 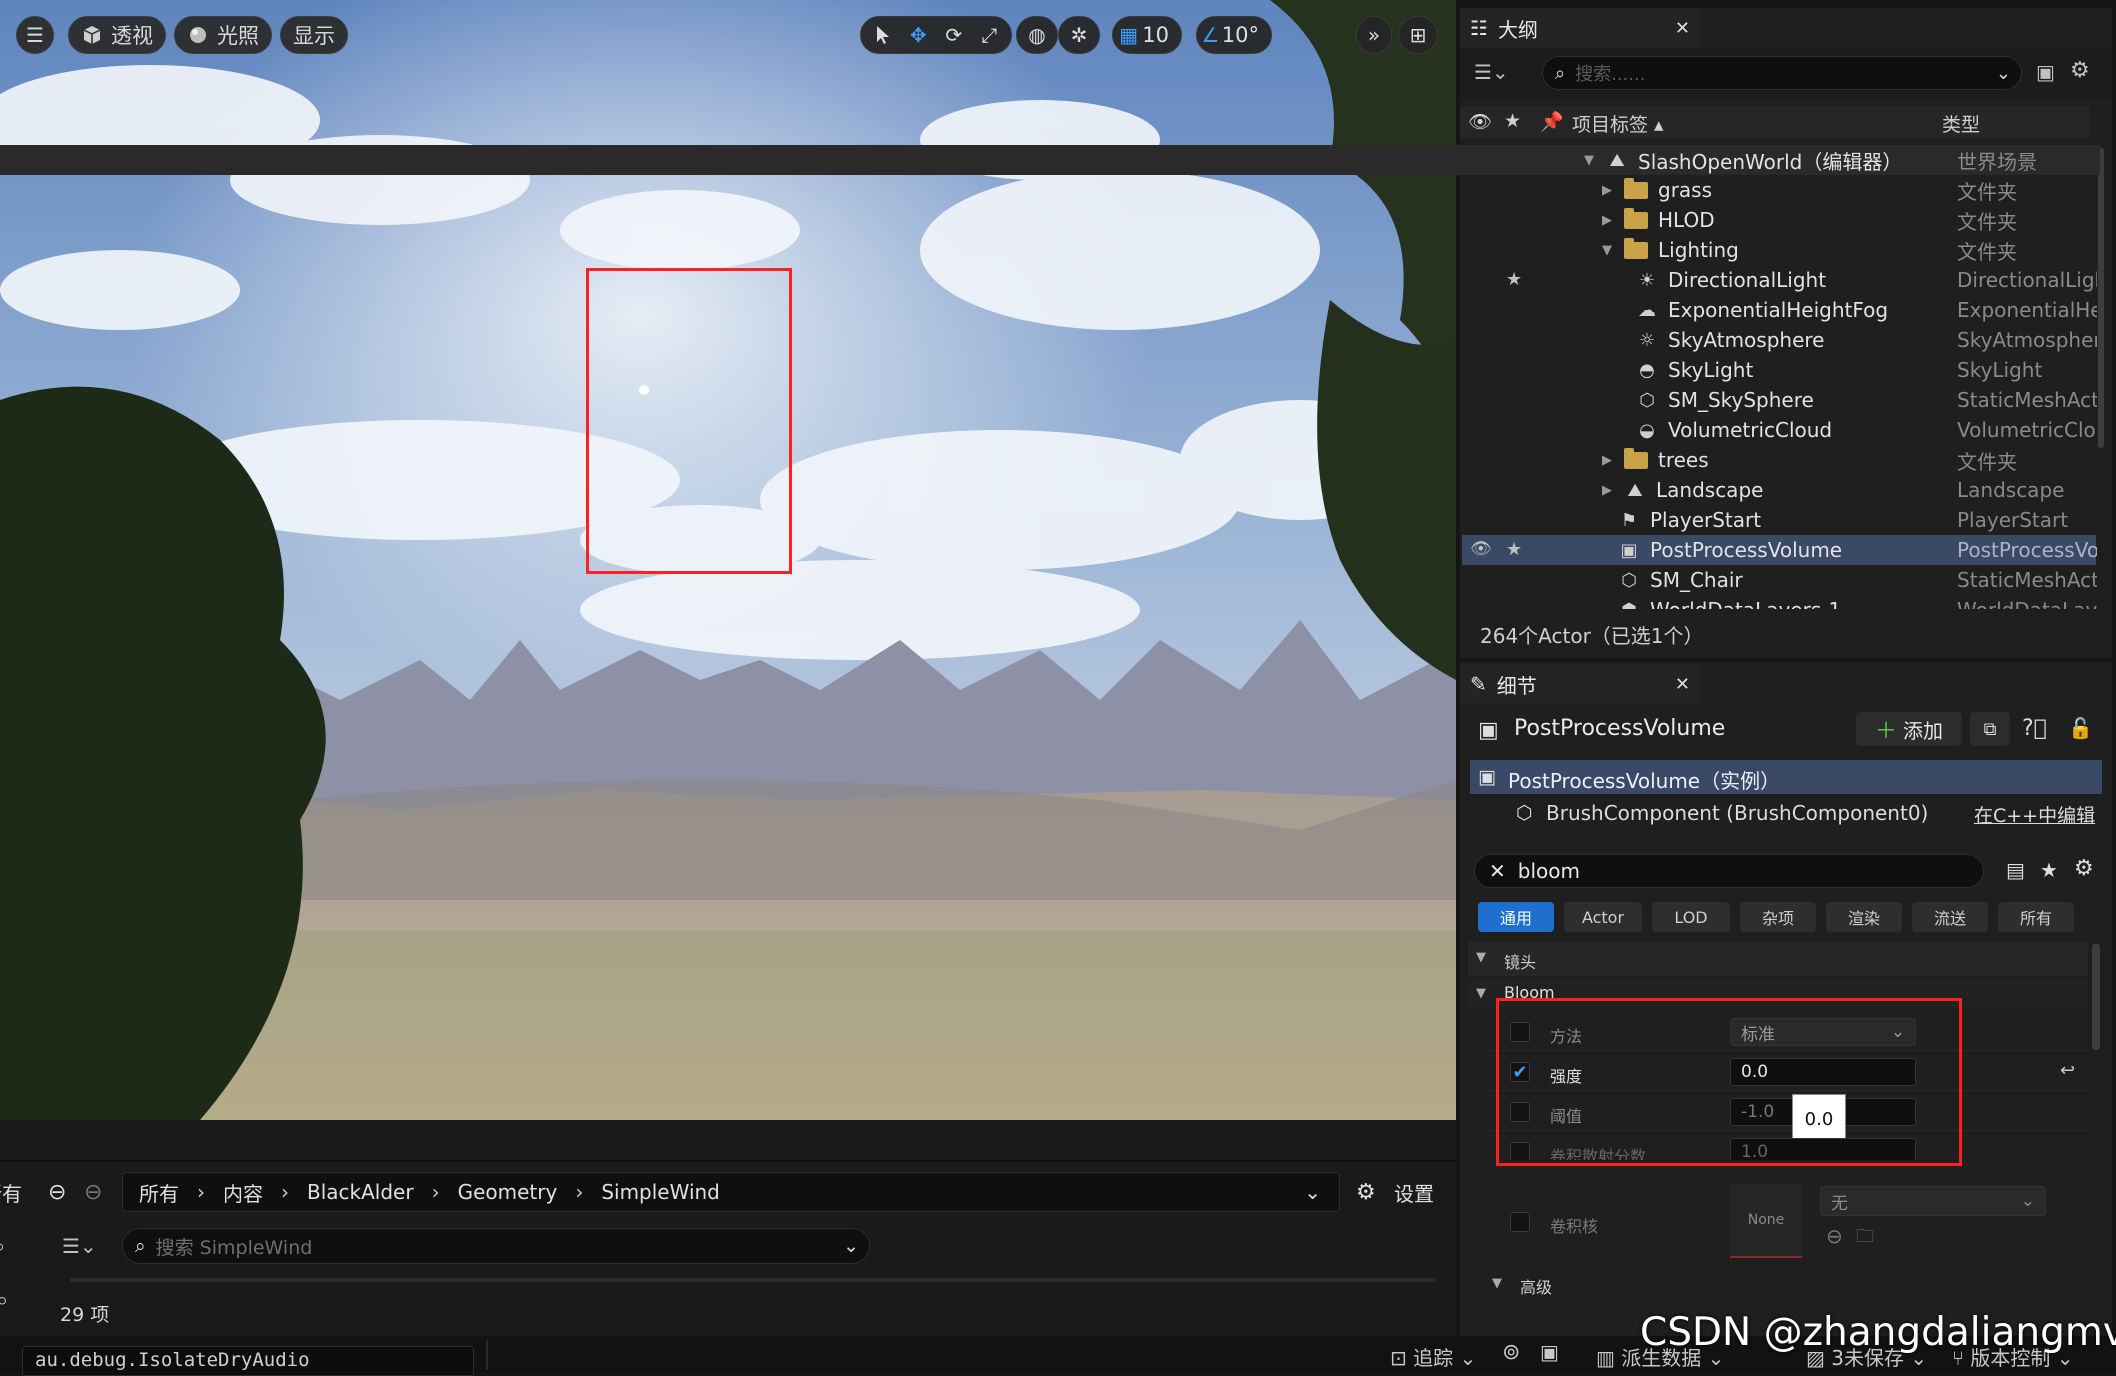 I want to click on lock-icon: 🔓, so click(x=2080, y=728).